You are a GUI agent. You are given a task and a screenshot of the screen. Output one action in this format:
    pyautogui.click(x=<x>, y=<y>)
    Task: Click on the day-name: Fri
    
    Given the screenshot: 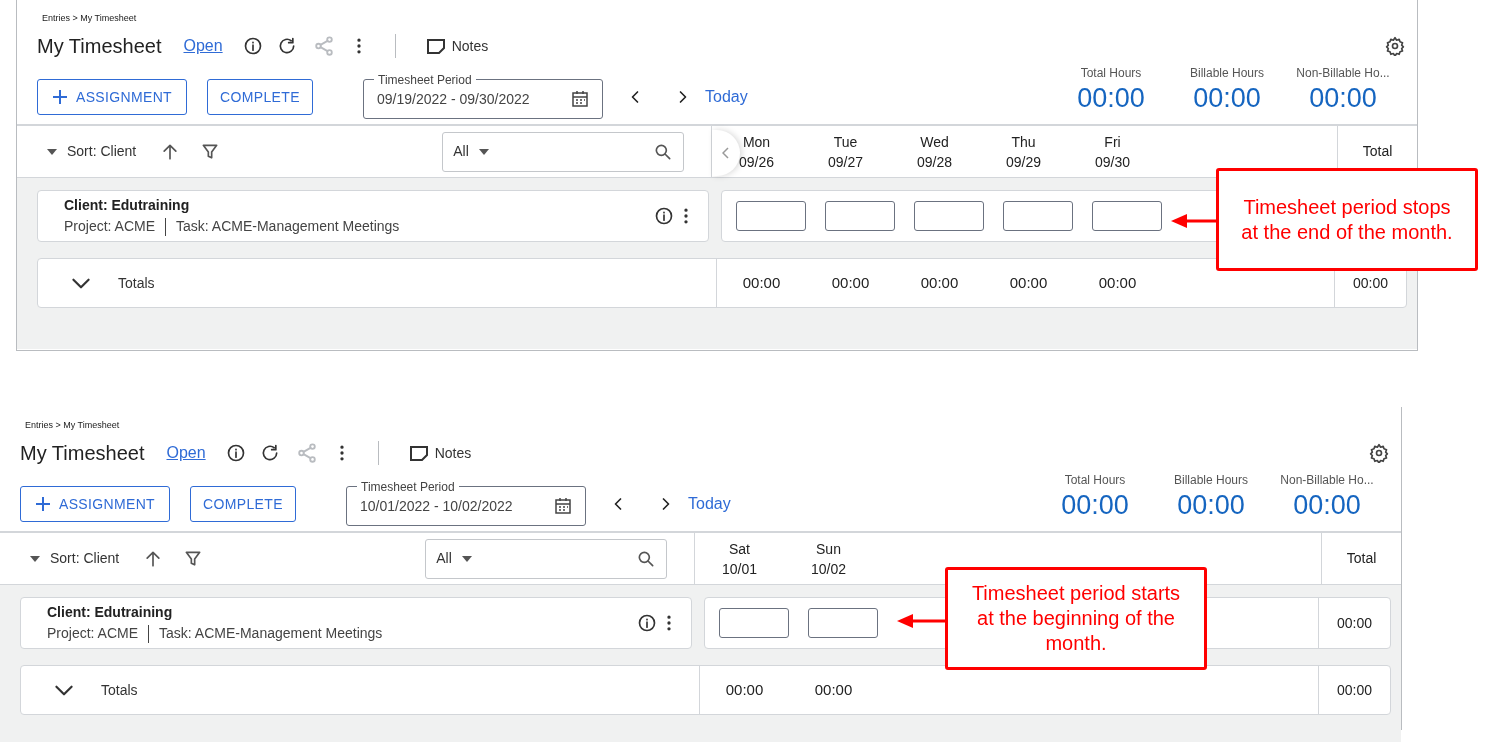 What is the action you would take?
    pyautogui.click(x=1112, y=142)
    